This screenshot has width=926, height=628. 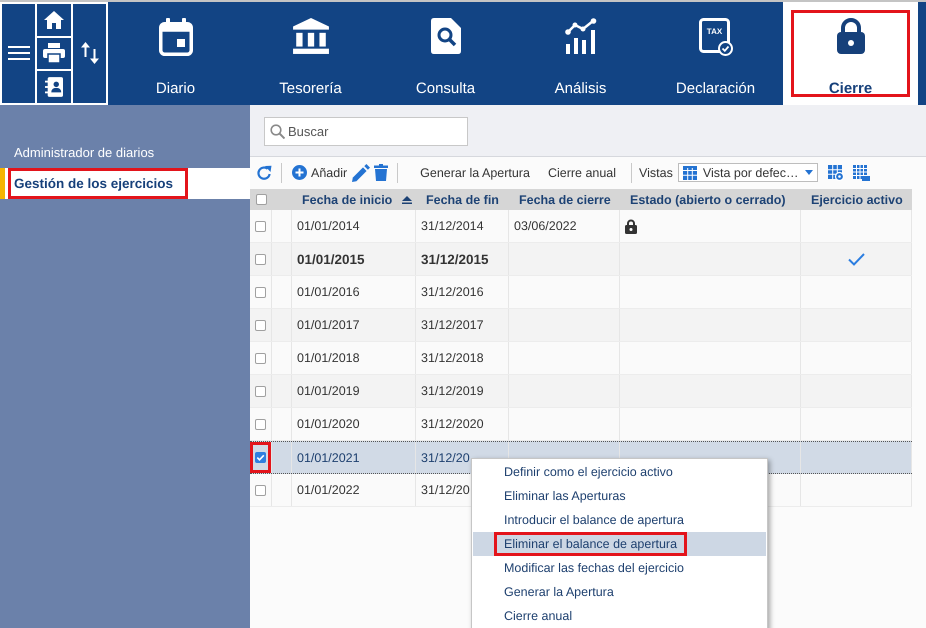 What do you see at coordinates (580, 36) in the screenshot?
I see `chart-icon` at bounding box center [580, 36].